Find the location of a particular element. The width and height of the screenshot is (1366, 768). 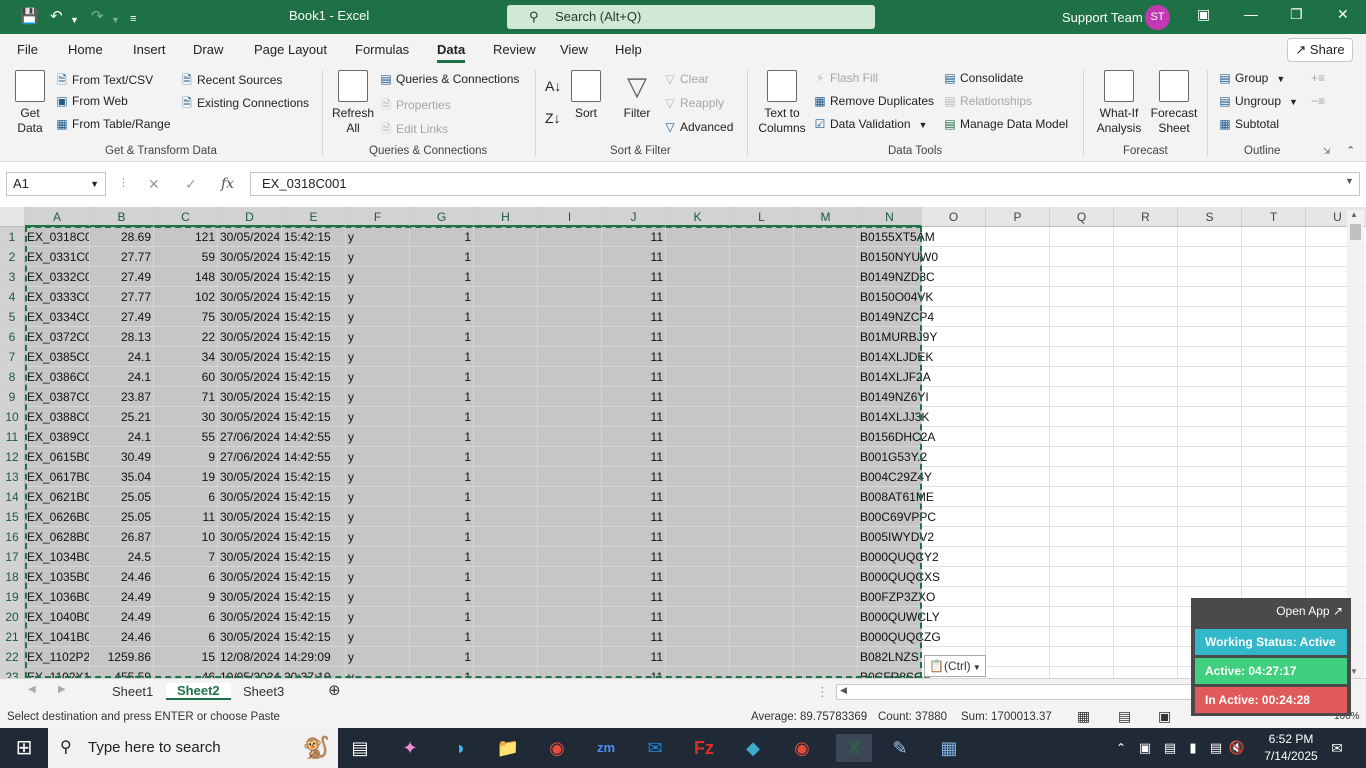

cell: EX_0333C0 is located at coordinates (57, 297).